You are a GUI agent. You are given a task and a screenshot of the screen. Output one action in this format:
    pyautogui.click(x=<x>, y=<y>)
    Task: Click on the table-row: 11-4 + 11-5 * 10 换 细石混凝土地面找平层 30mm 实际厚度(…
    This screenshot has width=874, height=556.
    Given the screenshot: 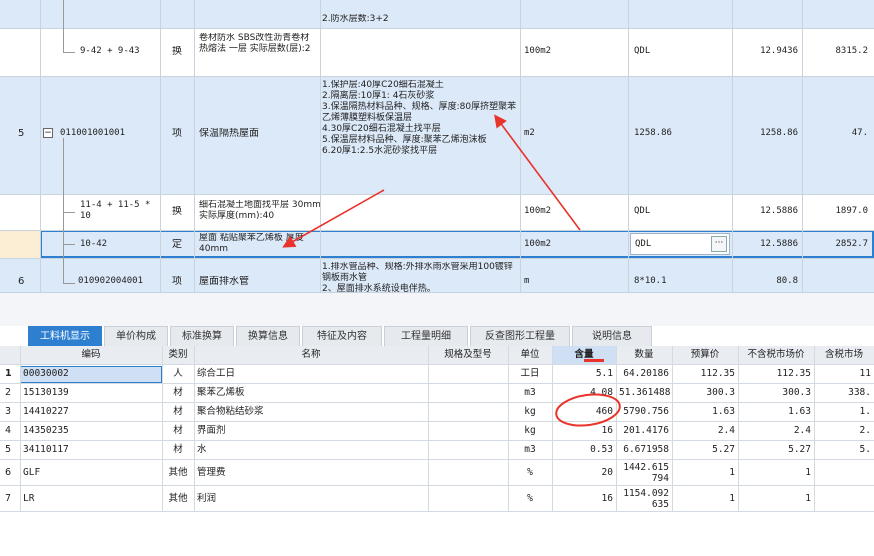 What is the action you would take?
    pyautogui.click(x=437, y=212)
    